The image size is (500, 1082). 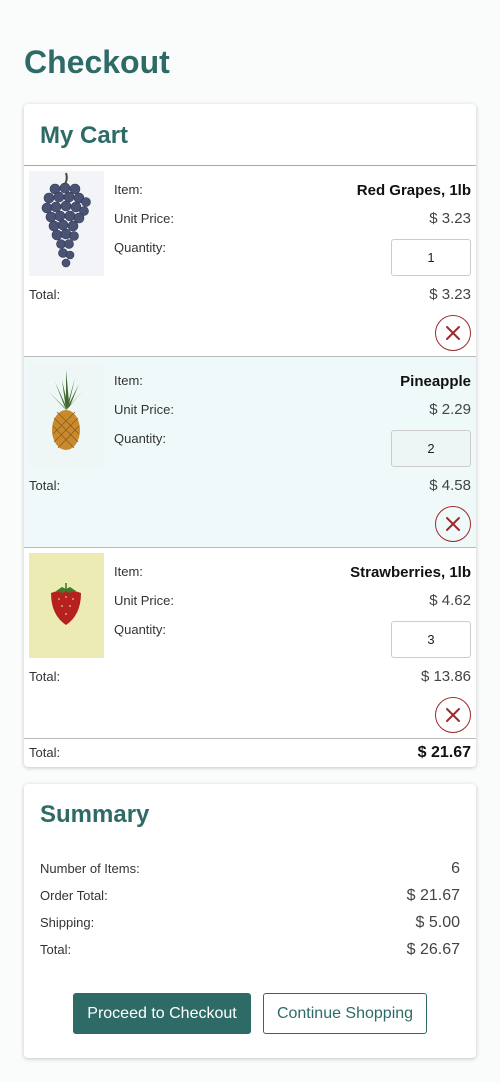 What do you see at coordinates (437, 922) in the screenshot?
I see `summary-value-shipping: $ 5.00` at bounding box center [437, 922].